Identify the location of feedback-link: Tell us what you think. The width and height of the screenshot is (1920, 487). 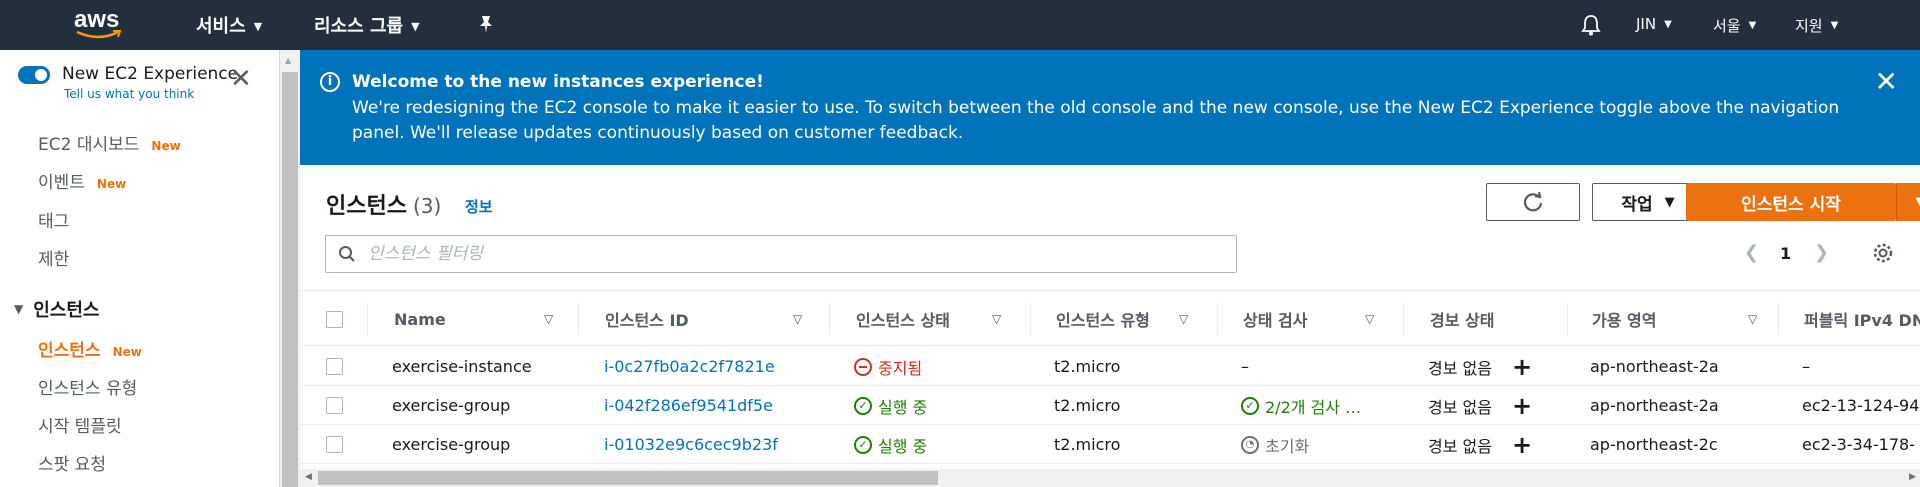
(129, 94).